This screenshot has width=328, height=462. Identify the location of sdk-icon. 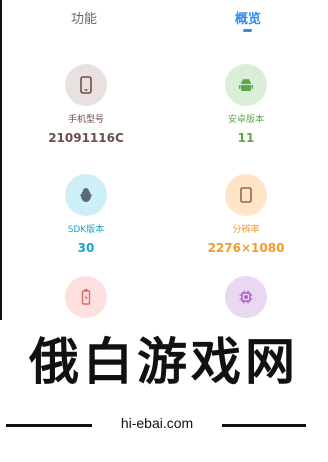
(86, 195).